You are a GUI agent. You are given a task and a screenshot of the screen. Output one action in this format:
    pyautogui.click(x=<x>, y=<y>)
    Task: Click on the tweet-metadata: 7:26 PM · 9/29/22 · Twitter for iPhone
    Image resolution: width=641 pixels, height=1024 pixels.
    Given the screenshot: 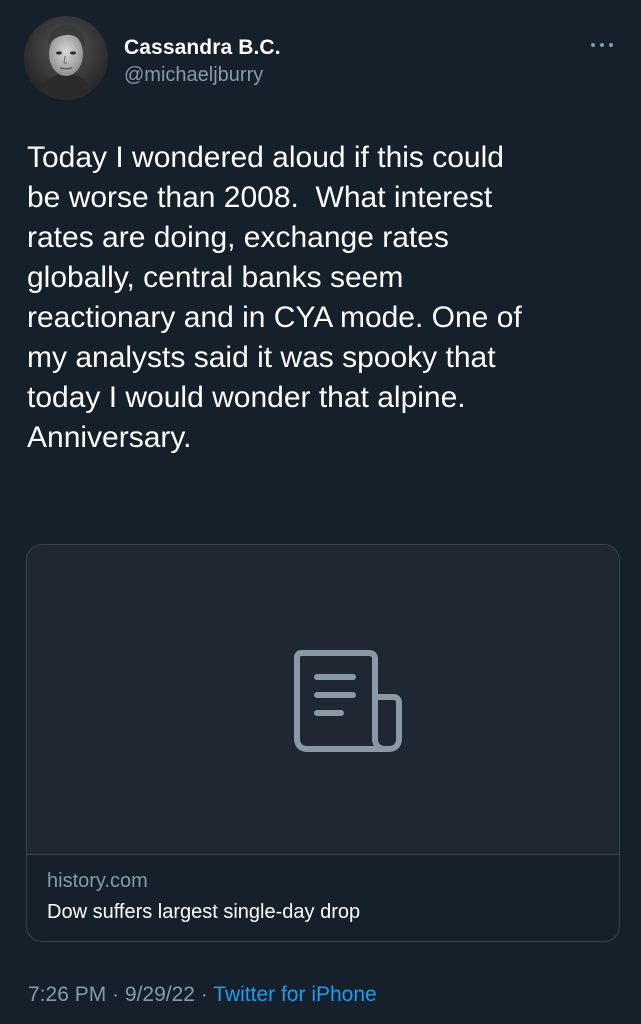 What is the action you would take?
    pyautogui.click(x=202, y=995)
    